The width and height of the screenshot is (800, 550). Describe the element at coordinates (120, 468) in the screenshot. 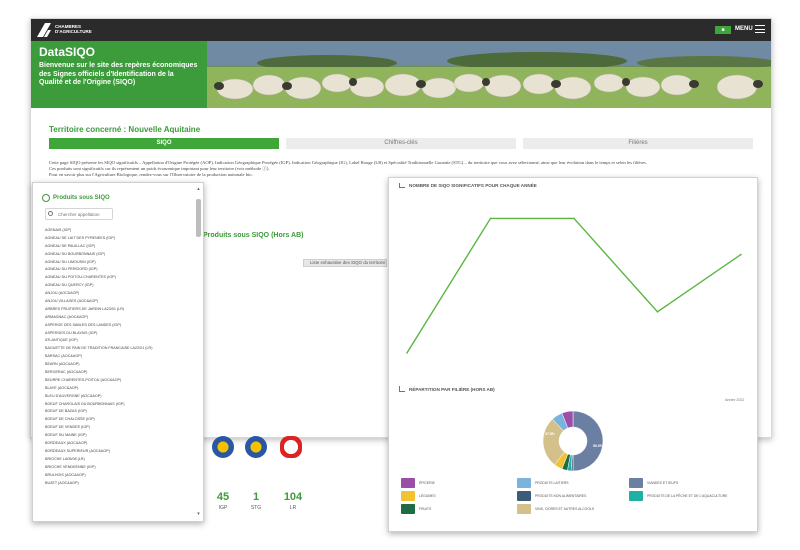

I see `list-item: BRIOCHE VENDEENNE (IGP)` at that location.